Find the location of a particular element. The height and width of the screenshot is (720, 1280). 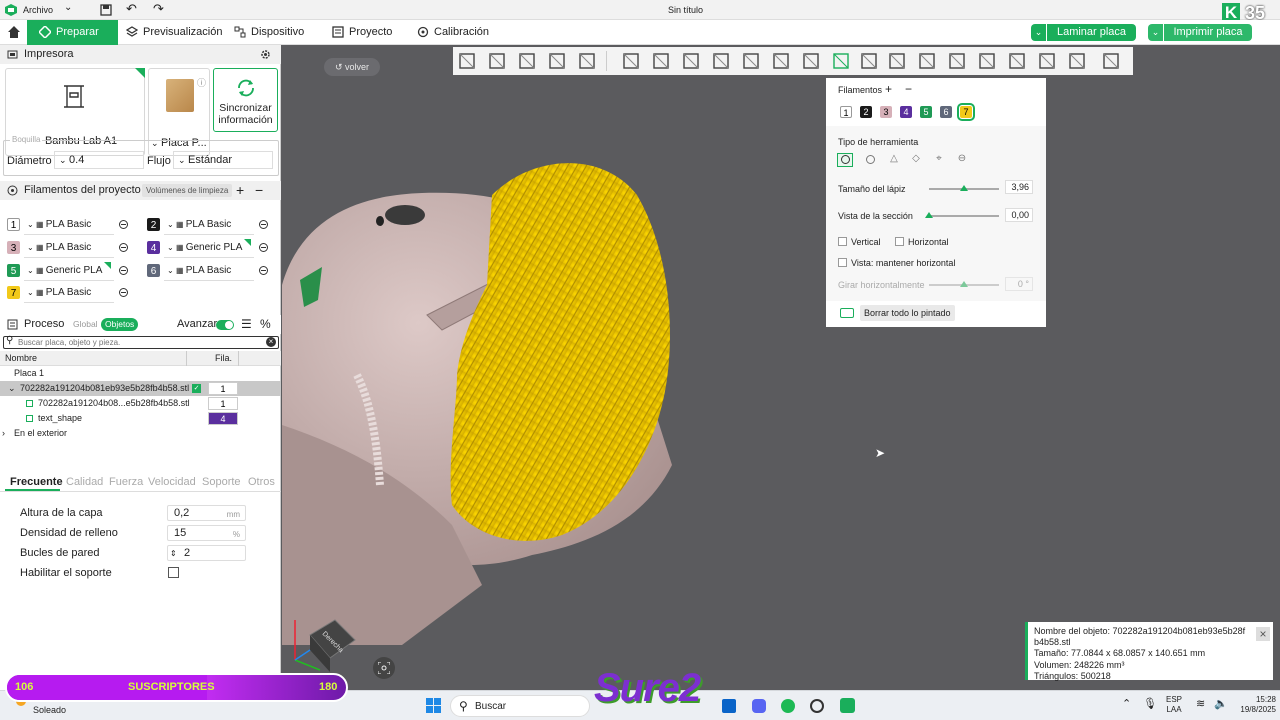

advanced-switch is located at coordinates (225, 325).